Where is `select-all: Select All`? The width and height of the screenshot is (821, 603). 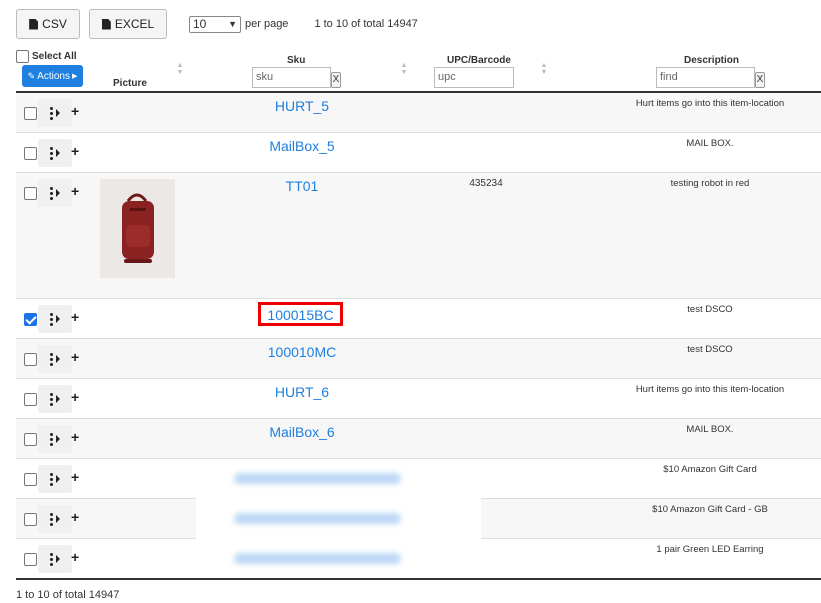
select-all: Select All is located at coordinates (46, 56).